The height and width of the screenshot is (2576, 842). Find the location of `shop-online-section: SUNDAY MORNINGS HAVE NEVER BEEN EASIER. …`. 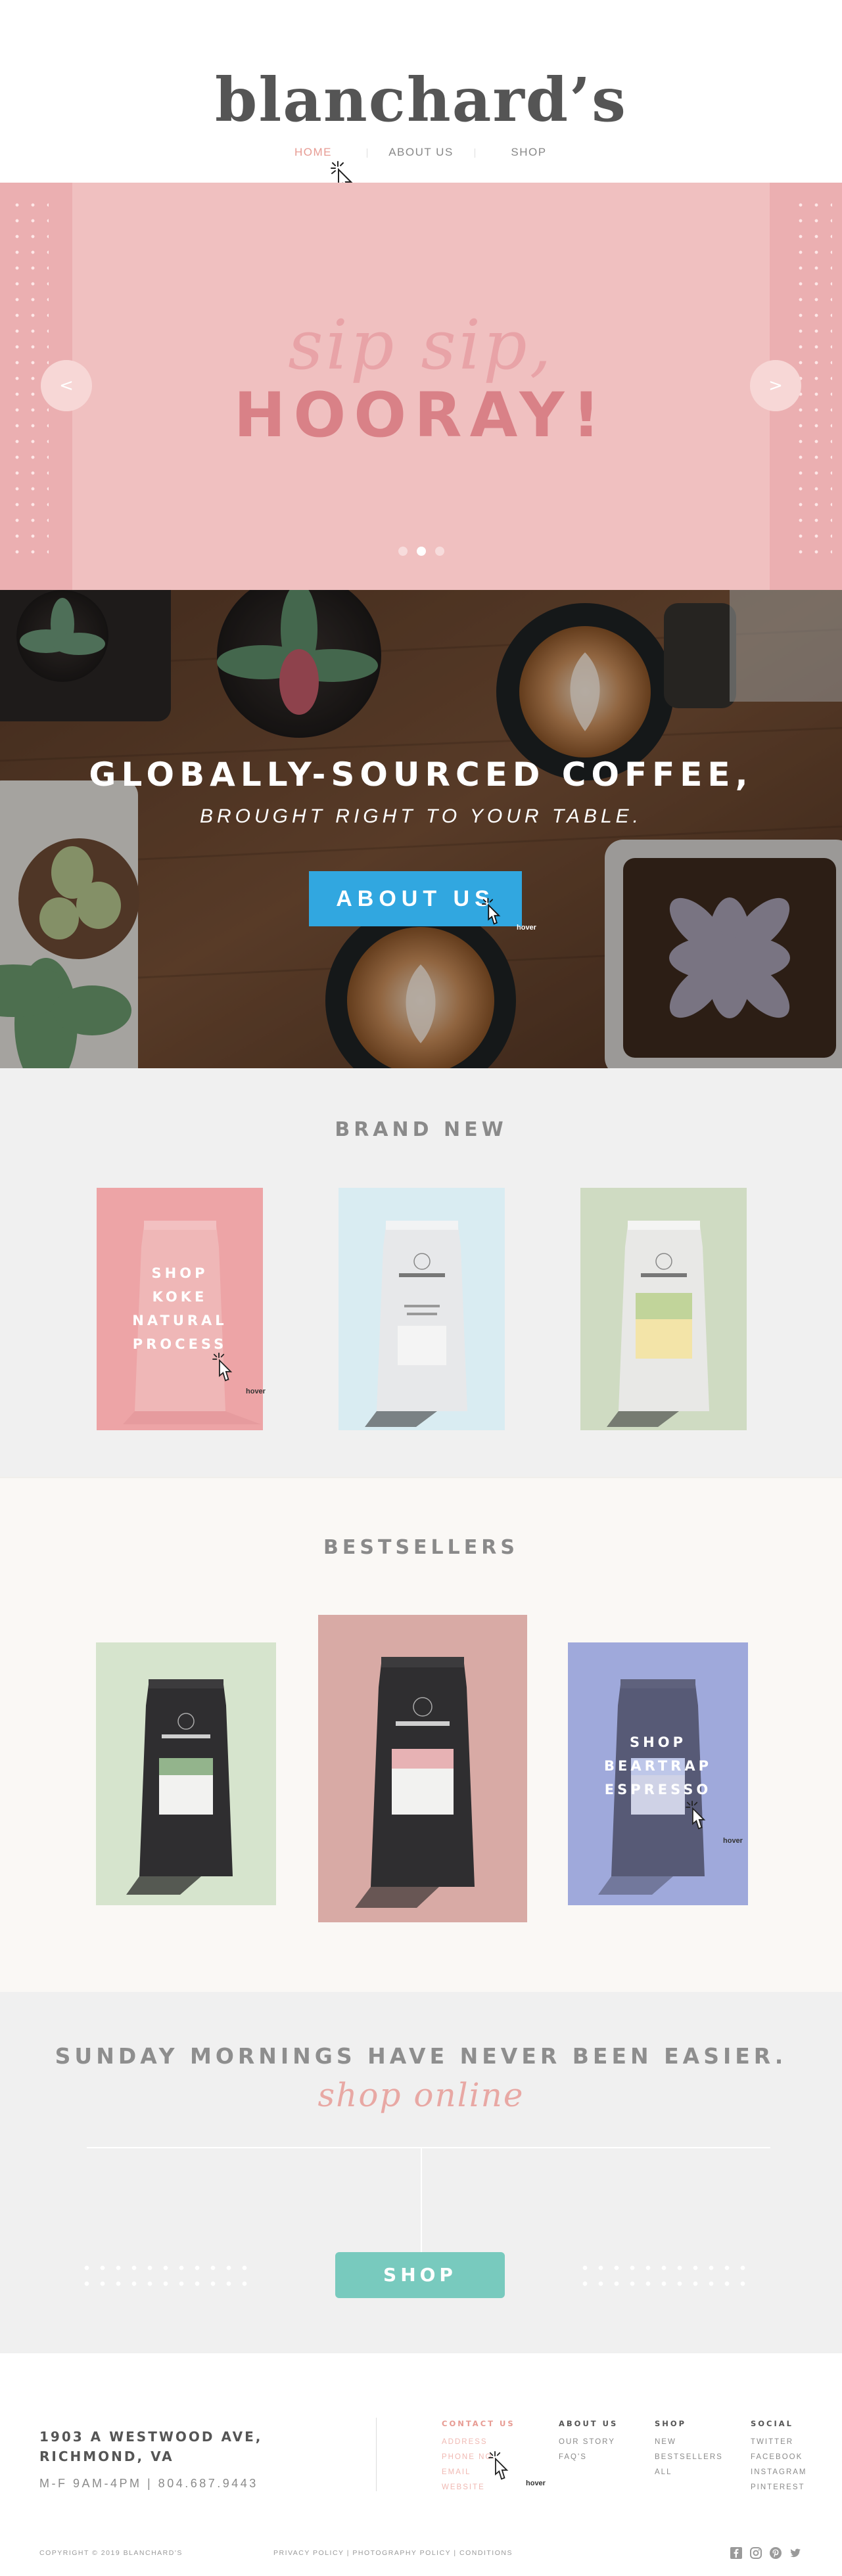

shop-online-section: SUNDAY MORNINGS HAVE NEVER BEEN EASIER. … is located at coordinates (421, 2172).